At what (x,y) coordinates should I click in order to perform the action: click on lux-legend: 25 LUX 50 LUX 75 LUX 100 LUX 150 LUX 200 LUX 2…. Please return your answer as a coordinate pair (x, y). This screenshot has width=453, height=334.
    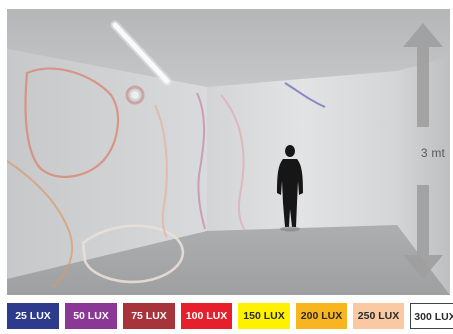
    Looking at the image, I should click on (230, 316).